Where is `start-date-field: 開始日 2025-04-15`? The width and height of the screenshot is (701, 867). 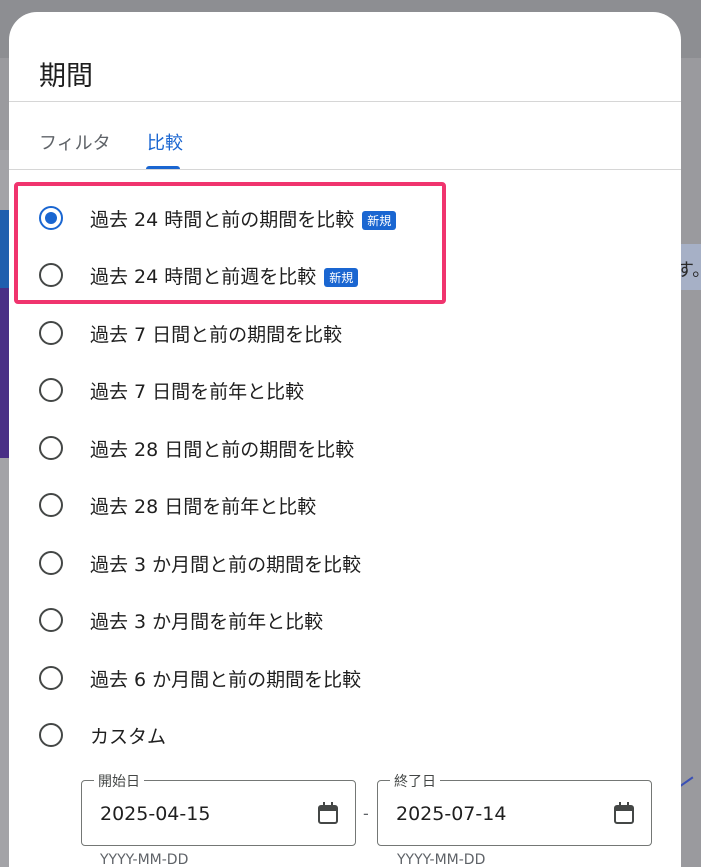
start-date-field: 開始日 2025-04-15 is located at coordinates (218, 808).